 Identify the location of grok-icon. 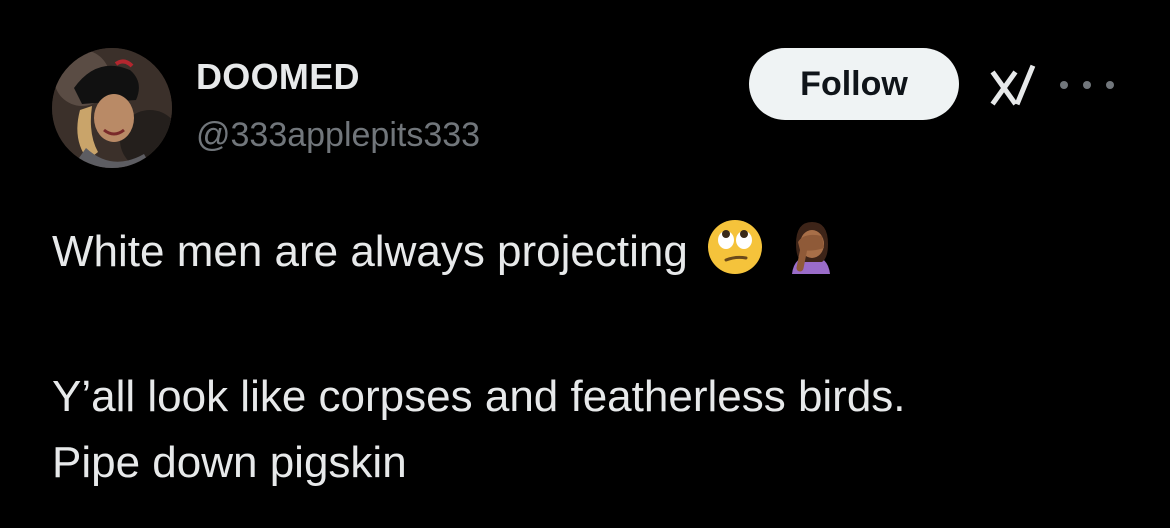
(1013, 86).